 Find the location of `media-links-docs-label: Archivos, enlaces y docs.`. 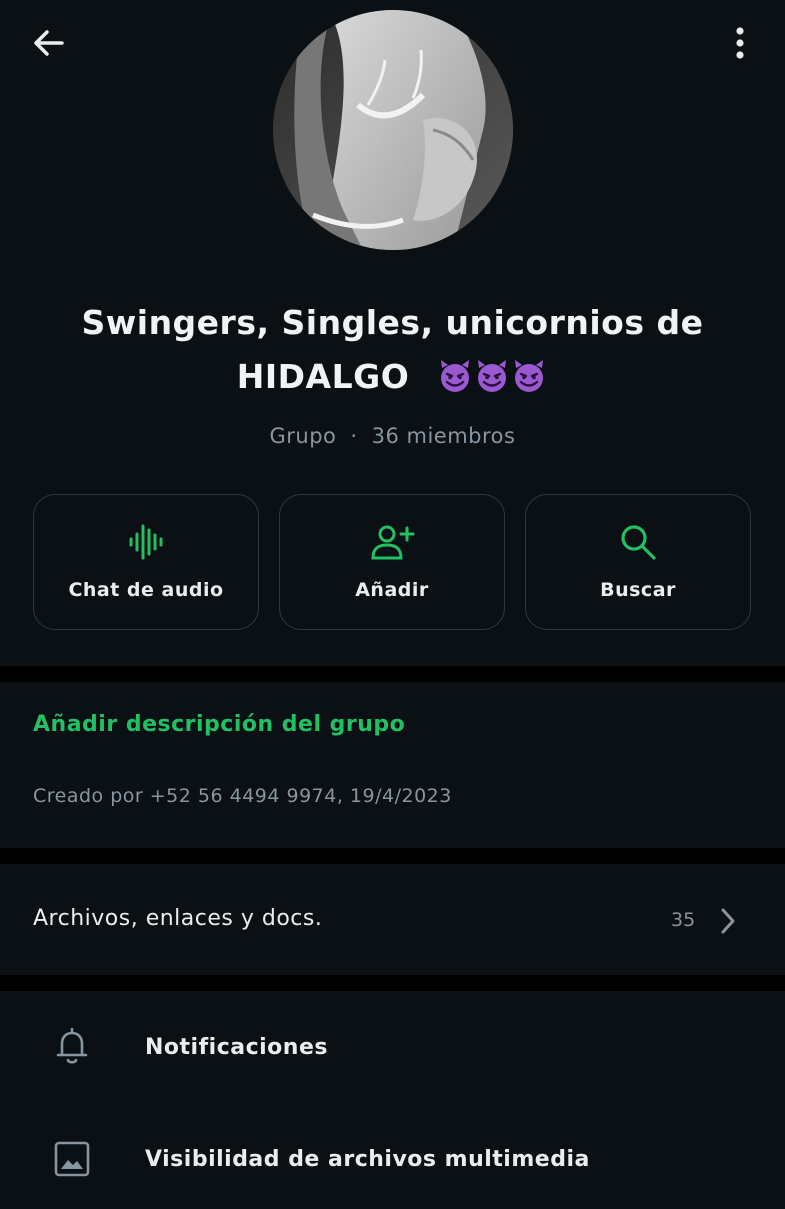

media-links-docs-label: Archivos, enlaces y docs. is located at coordinates (178, 918).